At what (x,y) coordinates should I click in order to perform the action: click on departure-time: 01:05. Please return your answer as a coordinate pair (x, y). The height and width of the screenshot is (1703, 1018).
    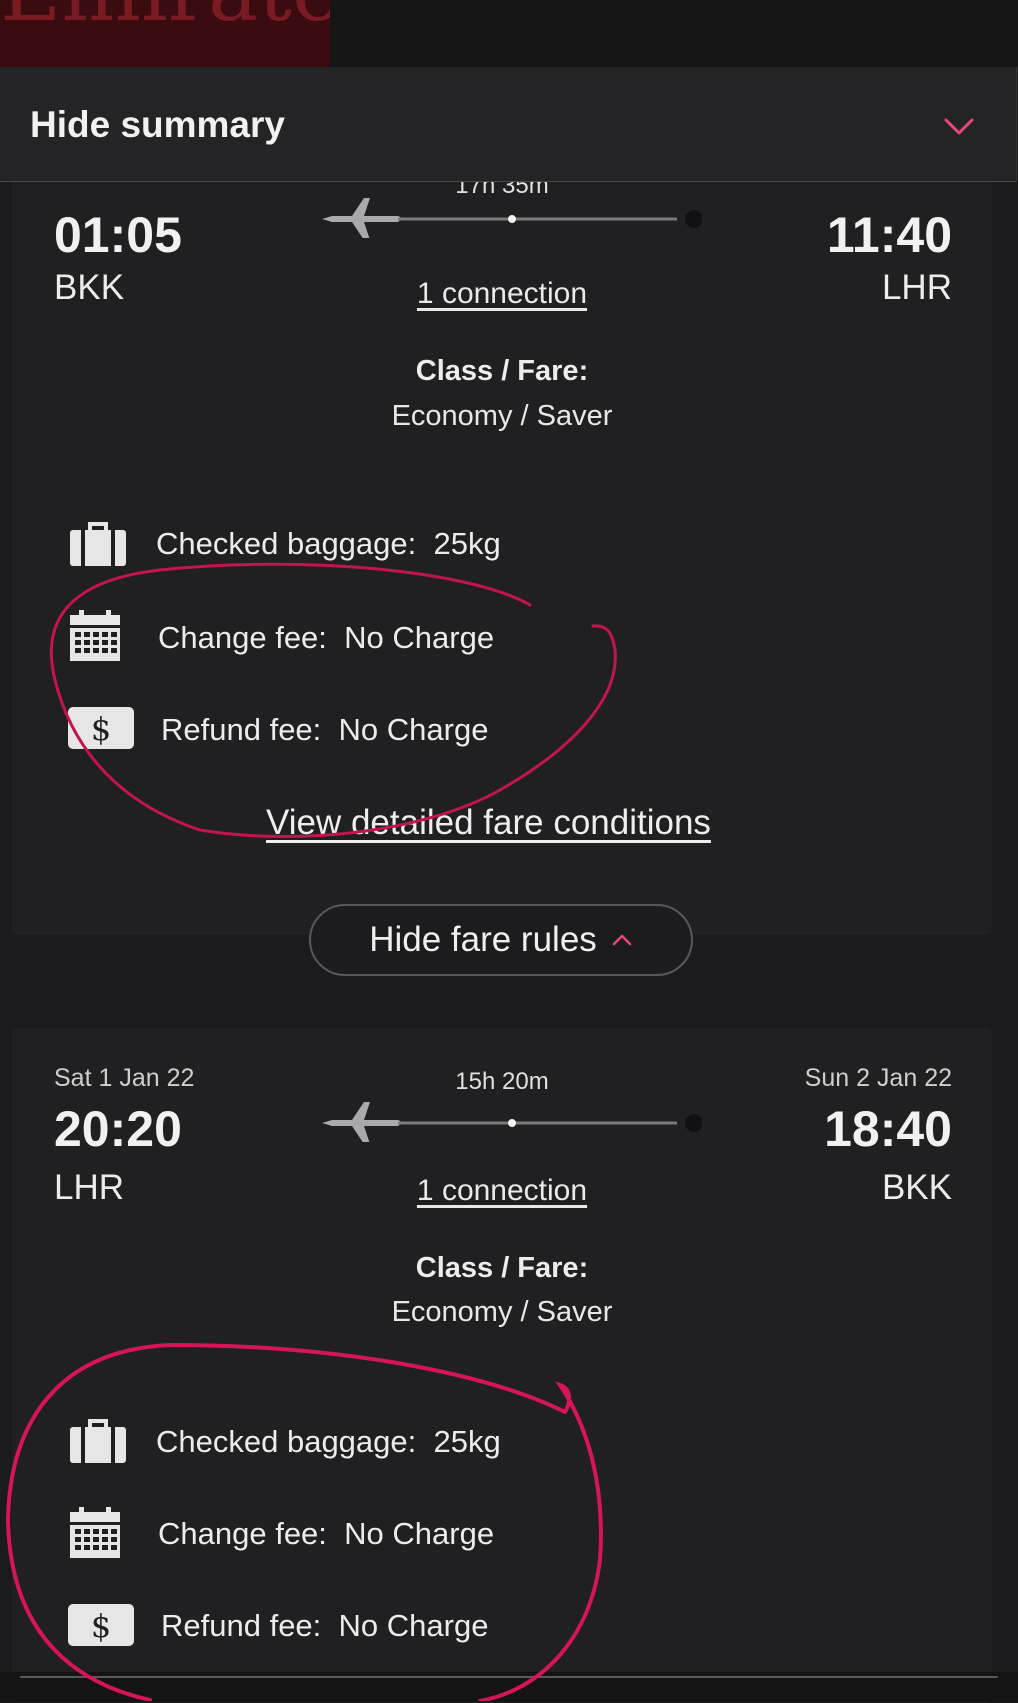
    Looking at the image, I should click on (118, 235).